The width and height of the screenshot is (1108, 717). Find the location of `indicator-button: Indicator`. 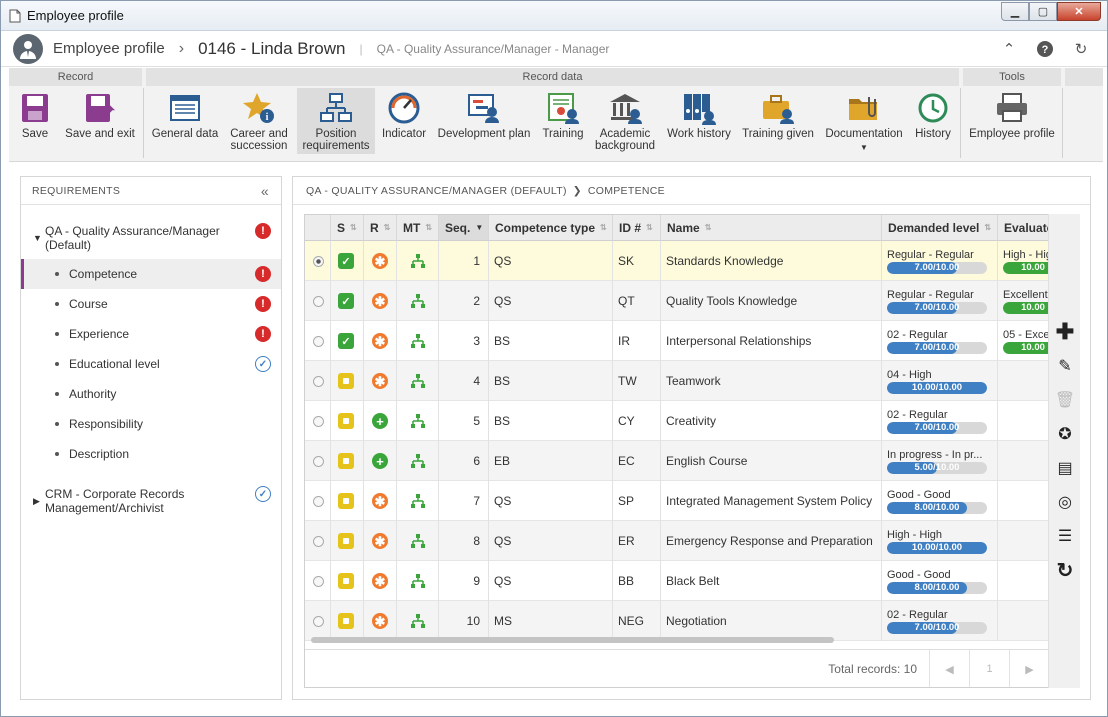

indicator-button: Indicator is located at coordinates (404, 121).